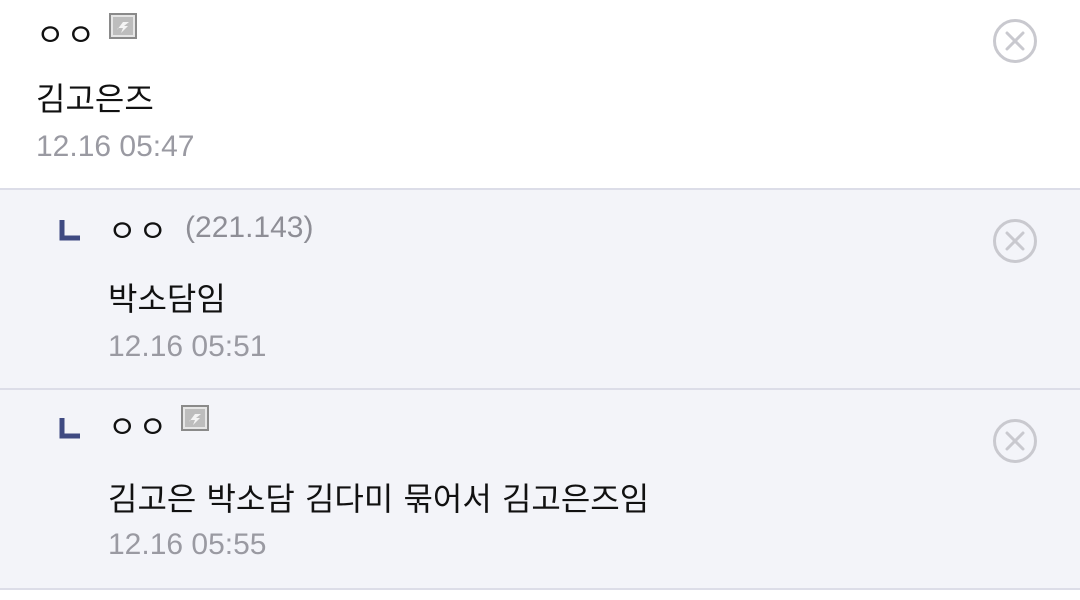  What do you see at coordinates (115, 146) in the screenshot?
I see `comment-time: 12.16 05:47` at bounding box center [115, 146].